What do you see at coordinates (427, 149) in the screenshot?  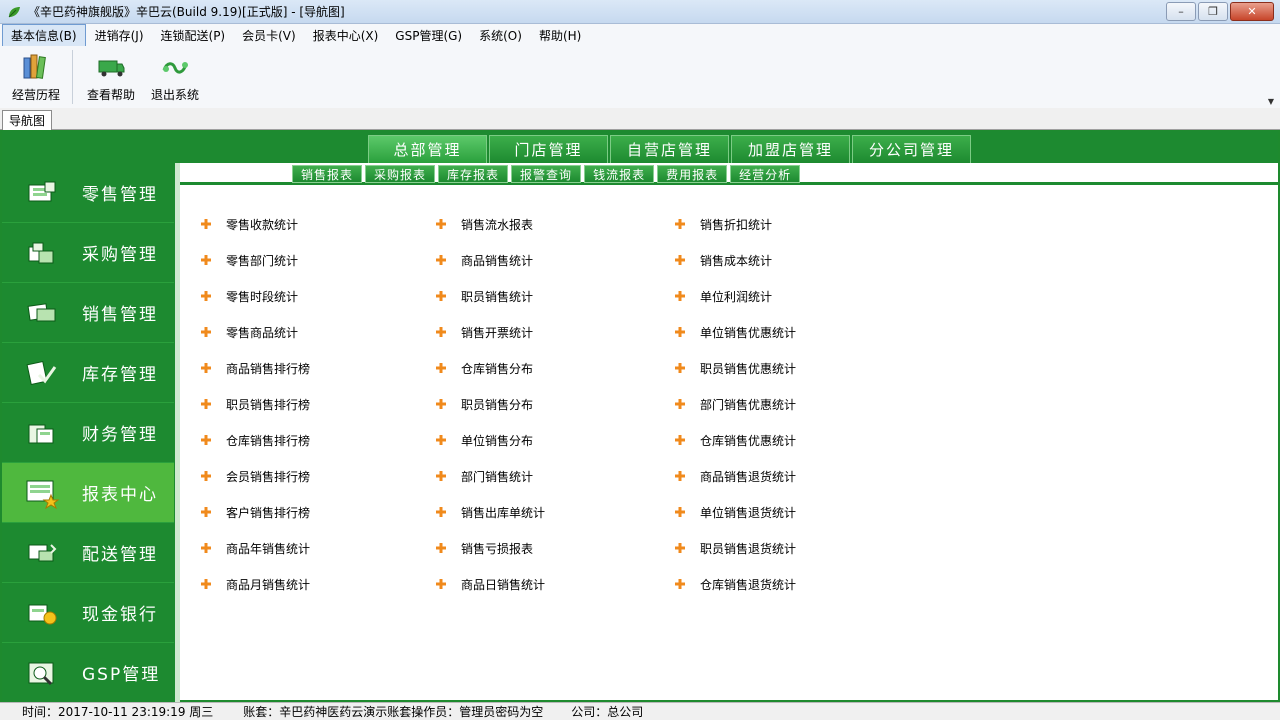 I see `tab-headquarters: 总部管理` at bounding box center [427, 149].